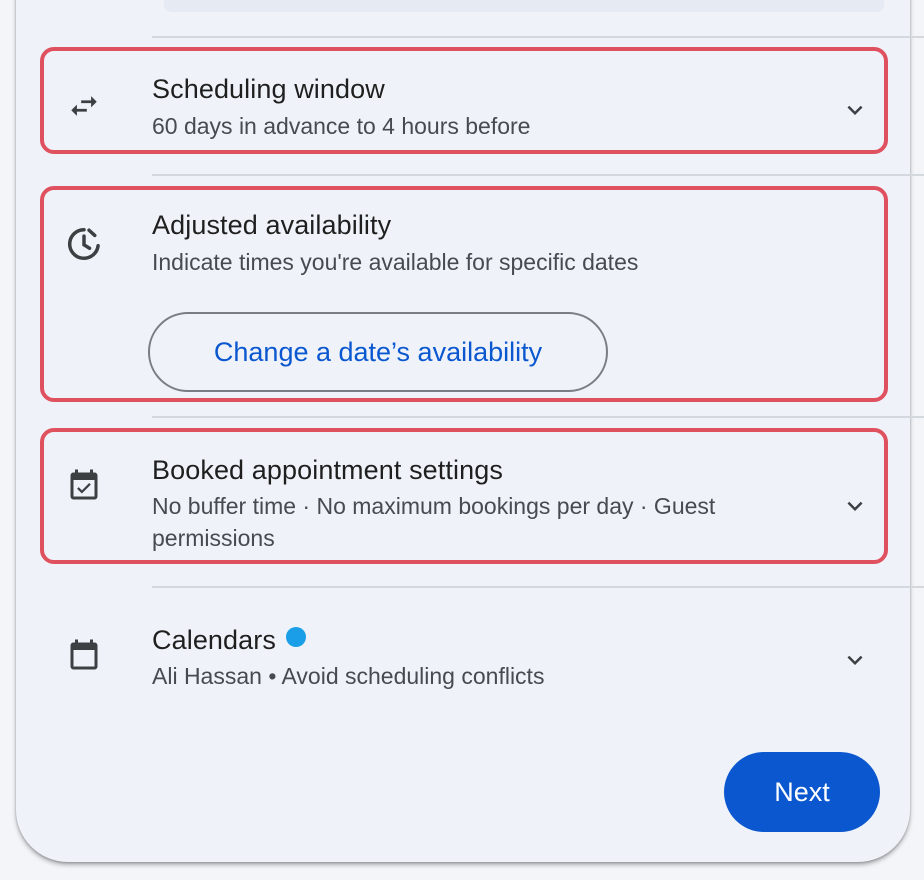  What do you see at coordinates (327, 470) in the screenshot?
I see `booked-settings-title: Booked appointment settings` at bounding box center [327, 470].